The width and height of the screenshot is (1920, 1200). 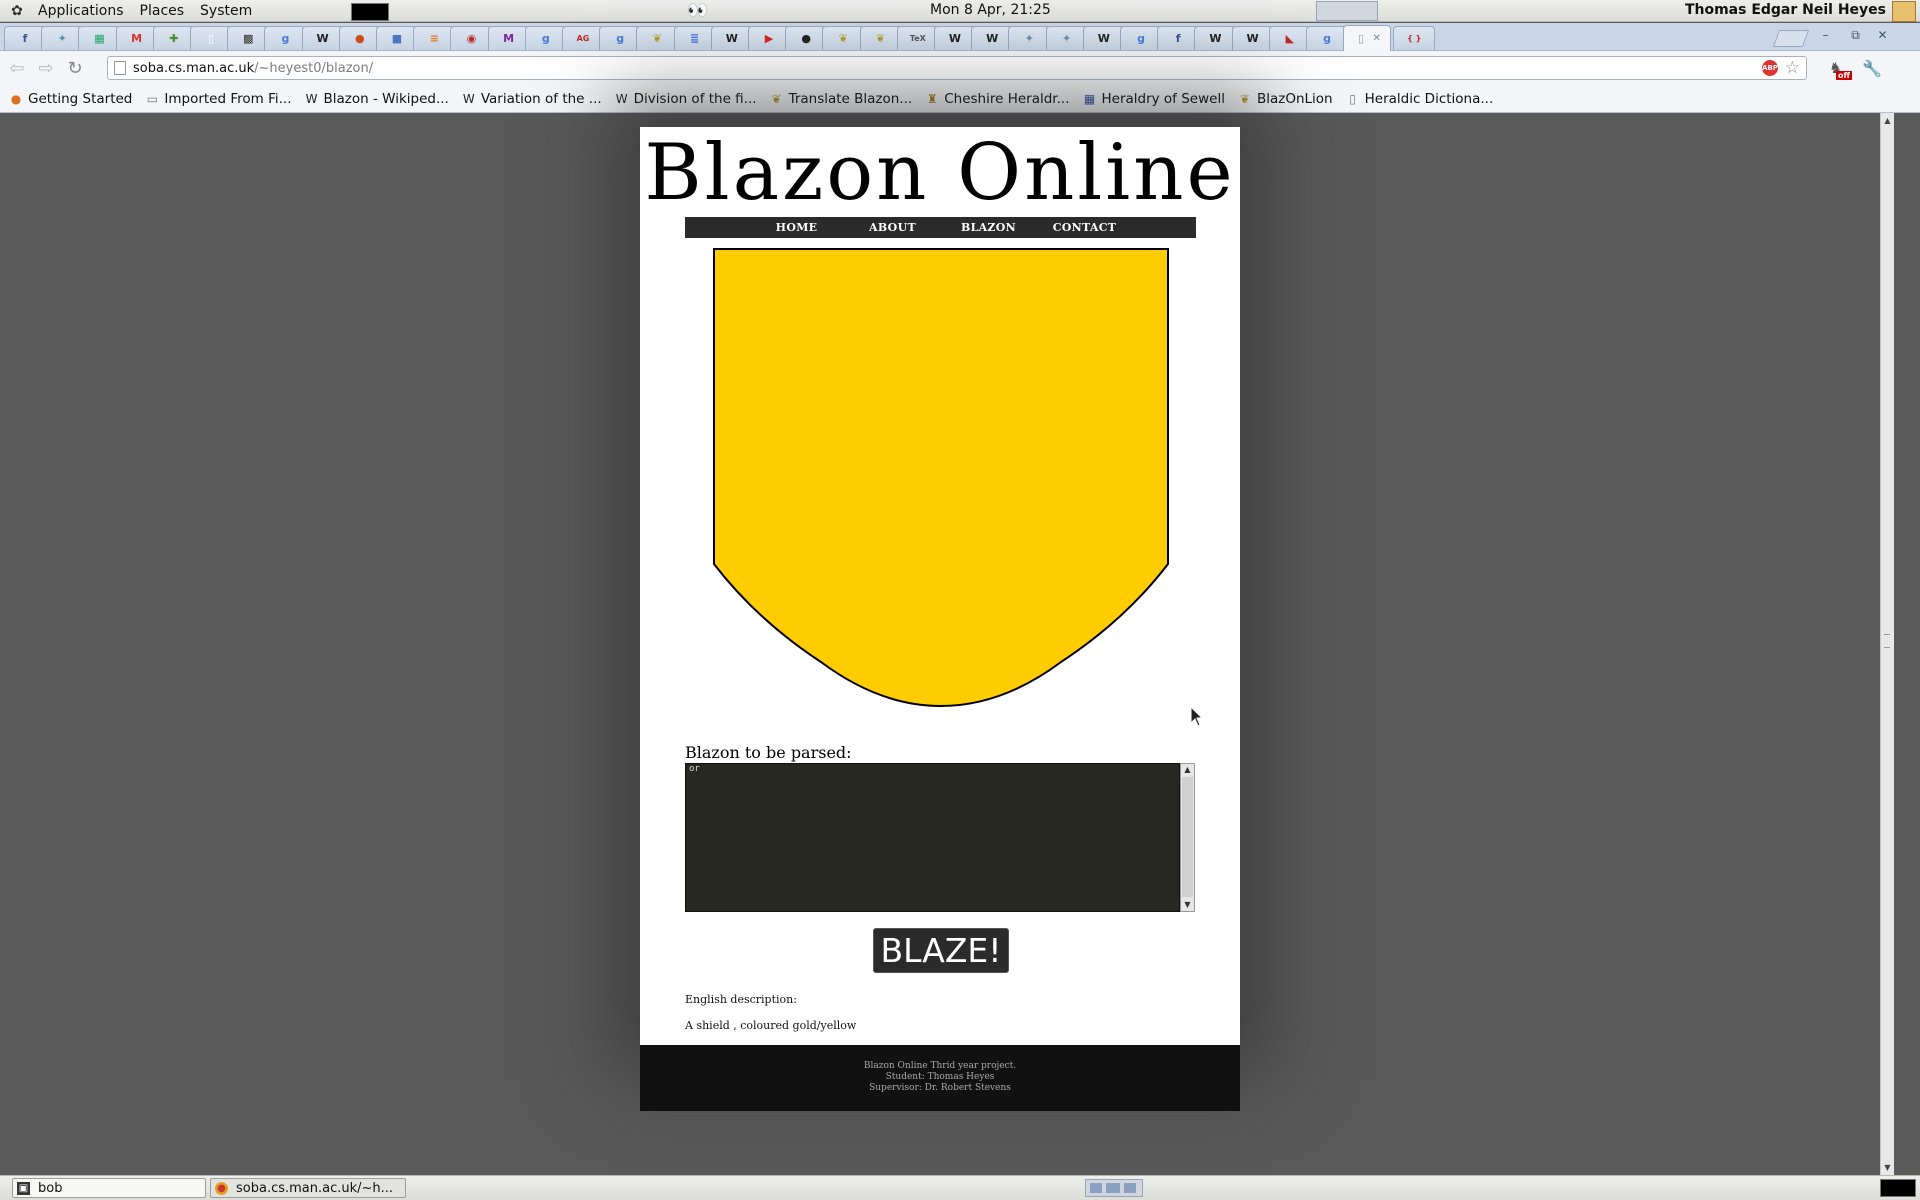 I want to click on places-menu: Places, so click(x=162, y=11).